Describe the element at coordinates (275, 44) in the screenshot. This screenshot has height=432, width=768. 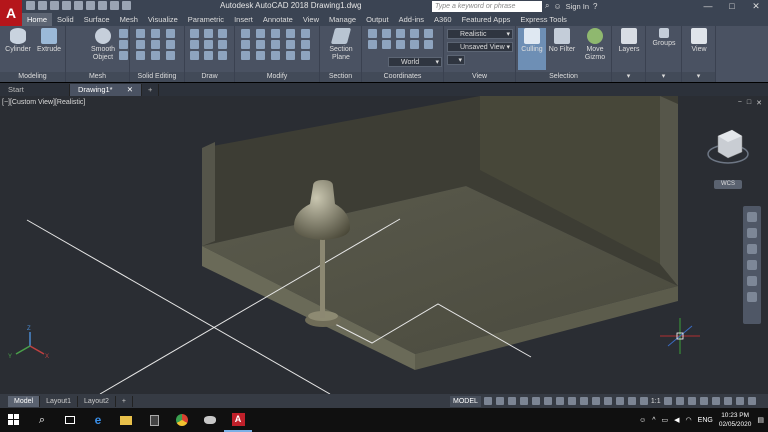
I see `fillet-icon` at that location.